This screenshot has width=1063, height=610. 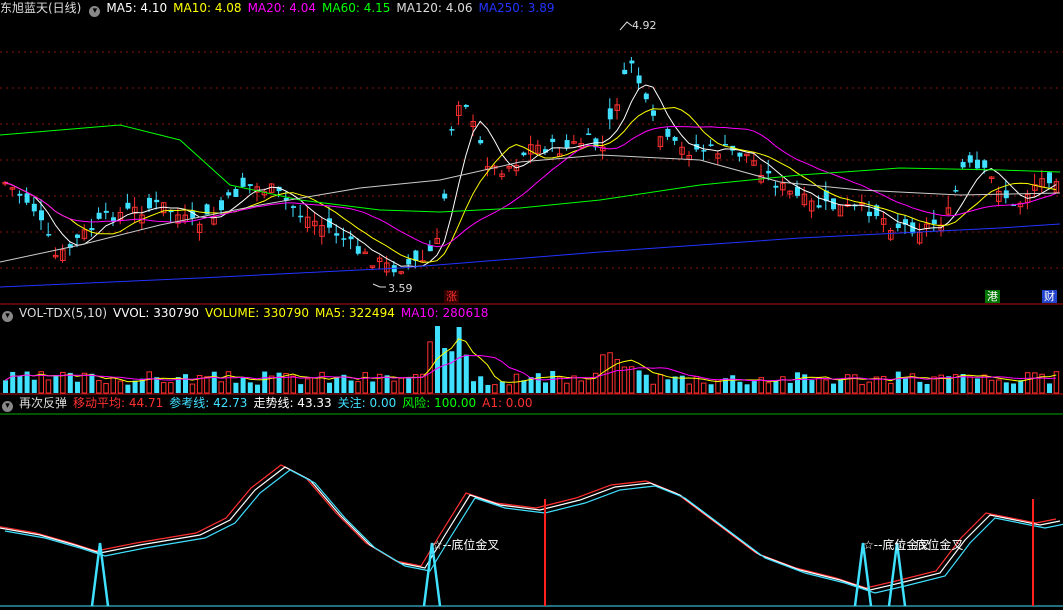 What do you see at coordinates (626, 26) in the screenshot?
I see `high-marker` at bounding box center [626, 26].